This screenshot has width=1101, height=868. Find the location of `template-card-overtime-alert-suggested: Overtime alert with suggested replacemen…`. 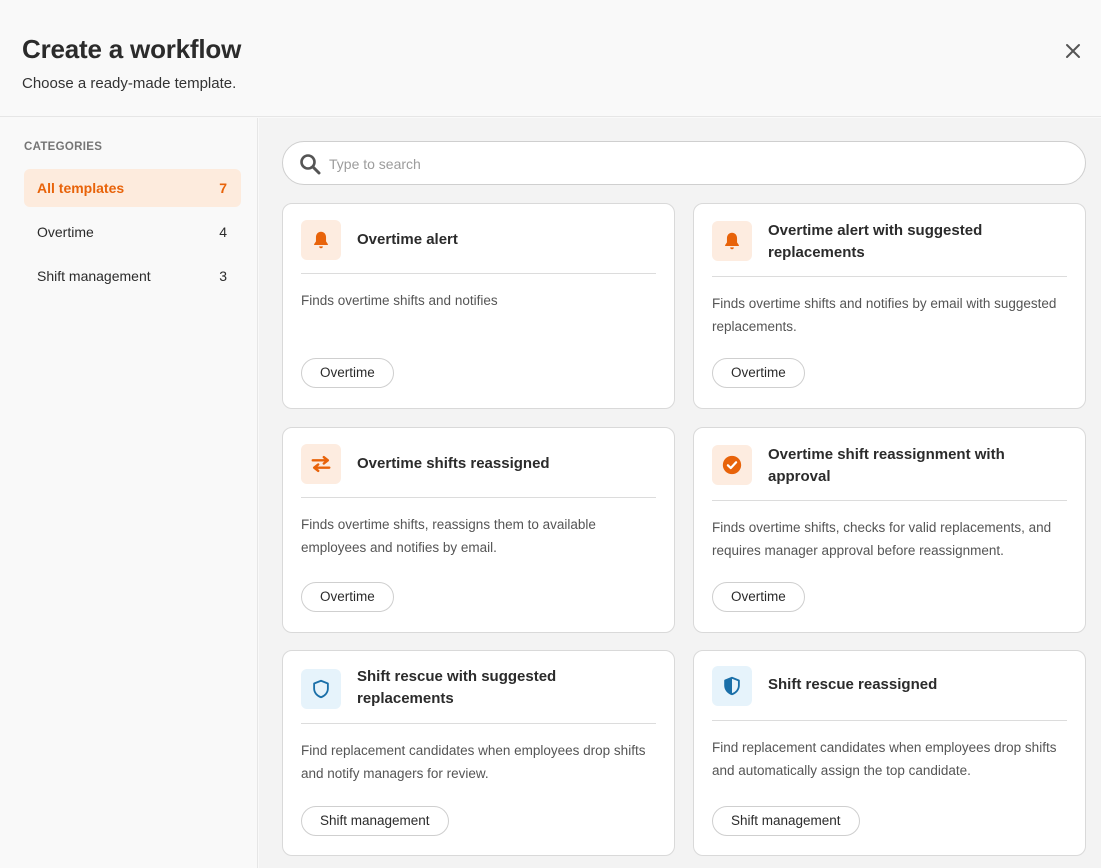

template-card-overtime-alert-suggested: Overtime alert with suggested replacemen… is located at coordinates (889, 306).